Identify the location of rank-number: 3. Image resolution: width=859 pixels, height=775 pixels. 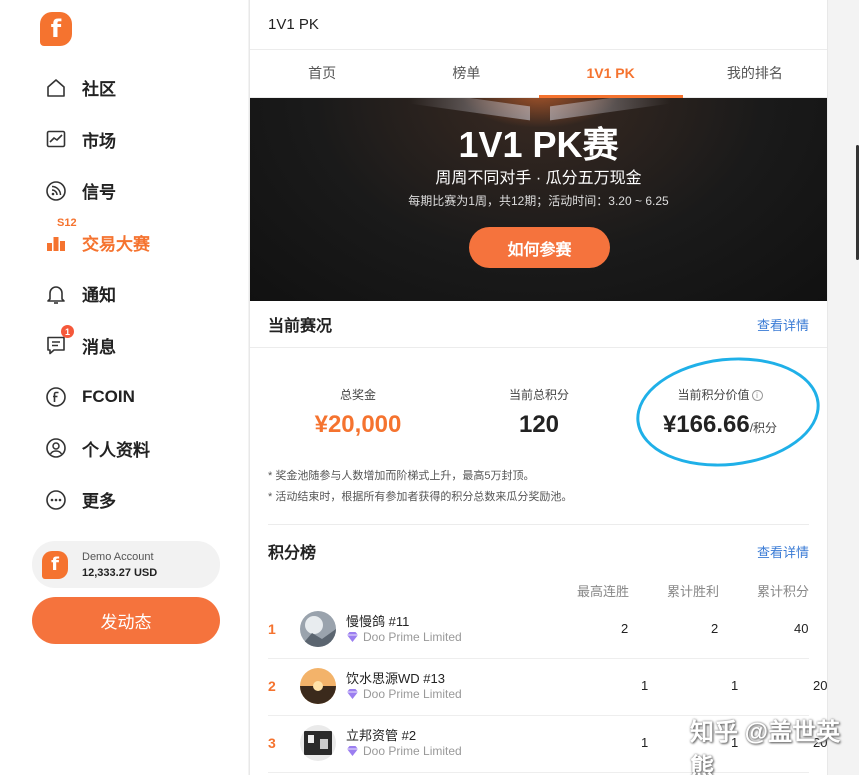
(272, 743).